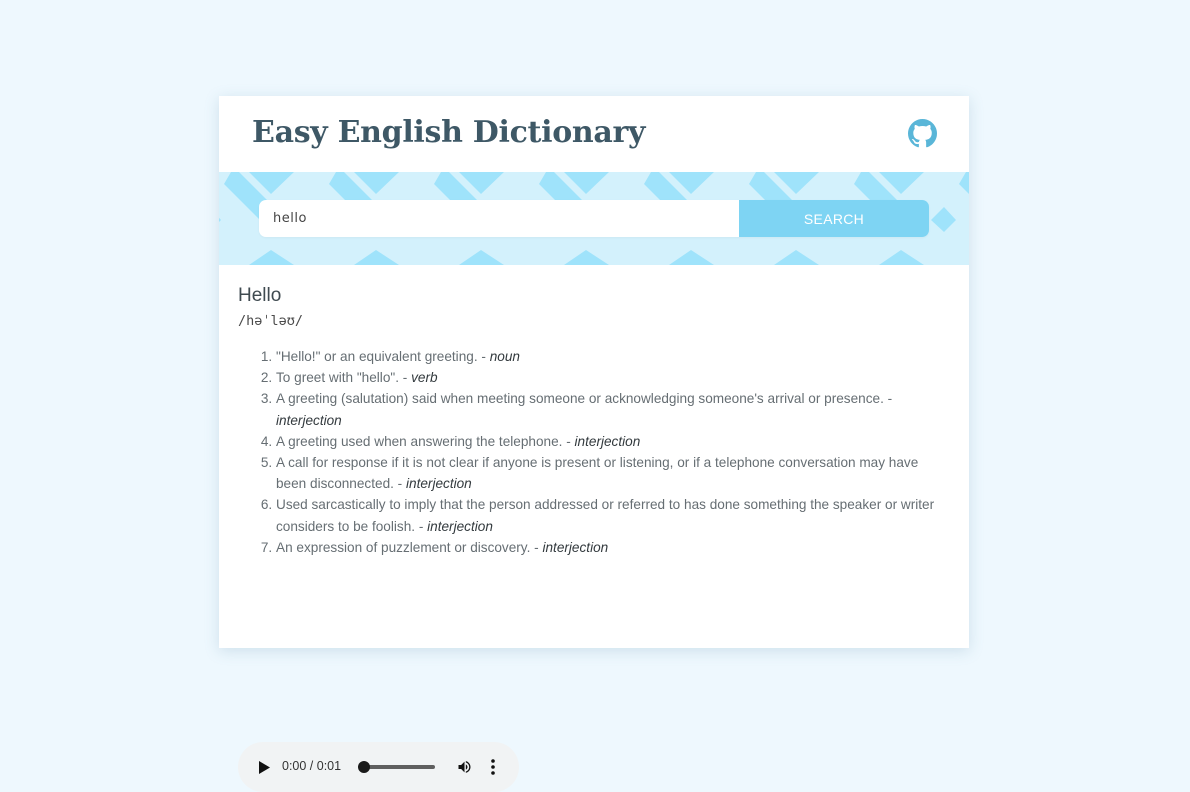  I want to click on audio-time: 0:00 / 0:01, so click(312, 766).